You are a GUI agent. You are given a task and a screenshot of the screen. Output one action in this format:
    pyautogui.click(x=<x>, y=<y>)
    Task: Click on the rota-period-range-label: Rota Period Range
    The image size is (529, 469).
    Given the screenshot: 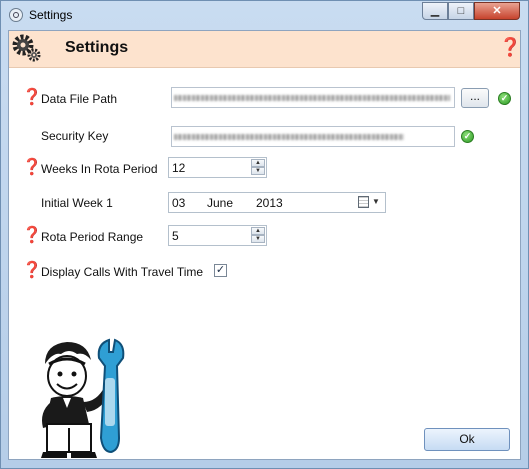 What is the action you would take?
    pyautogui.click(x=92, y=237)
    